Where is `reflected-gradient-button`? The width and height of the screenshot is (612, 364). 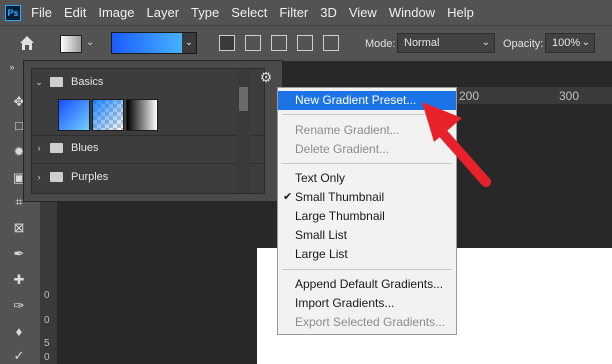 reflected-gradient-button is located at coordinates (305, 43).